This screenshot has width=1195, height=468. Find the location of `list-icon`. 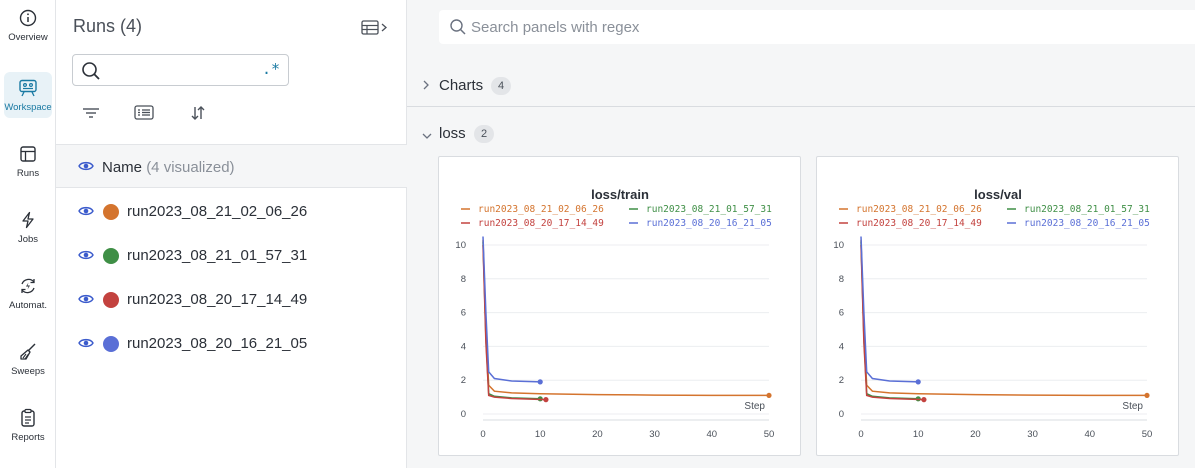

list-icon is located at coordinates (144, 112).